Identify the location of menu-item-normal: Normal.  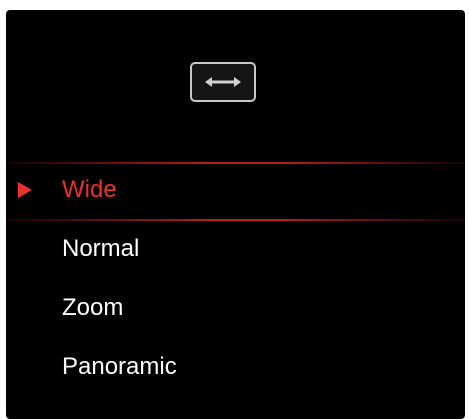
(235, 248).